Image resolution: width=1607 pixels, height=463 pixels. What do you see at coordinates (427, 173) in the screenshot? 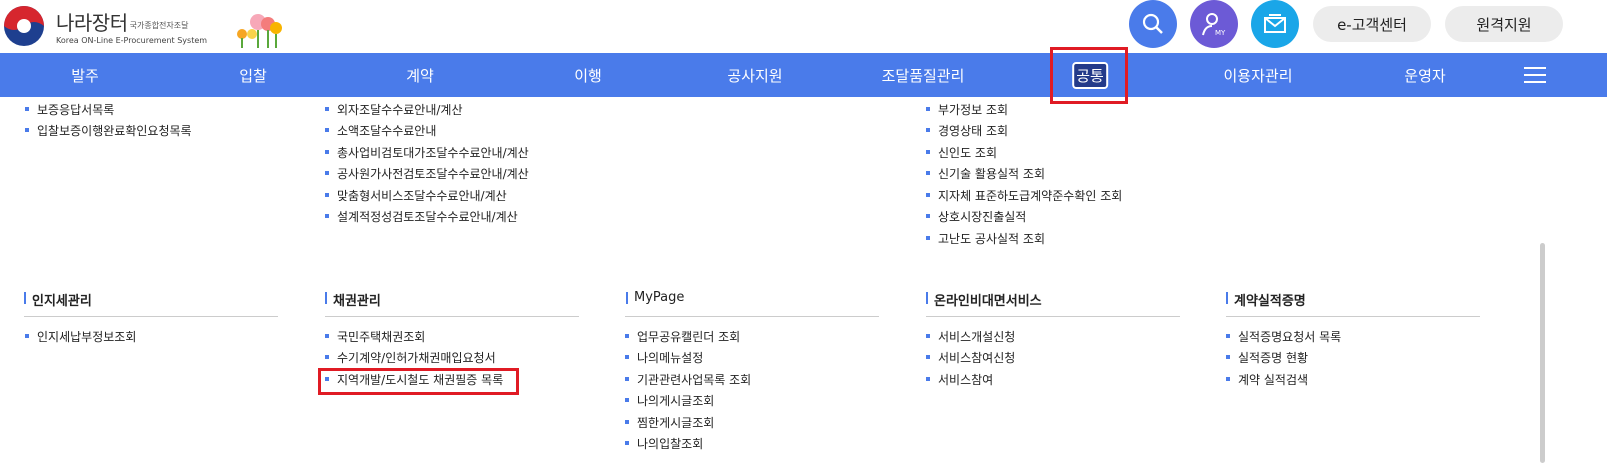
I see `list-item: 공사원가사전검토조달수수료안내/계산` at bounding box center [427, 173].